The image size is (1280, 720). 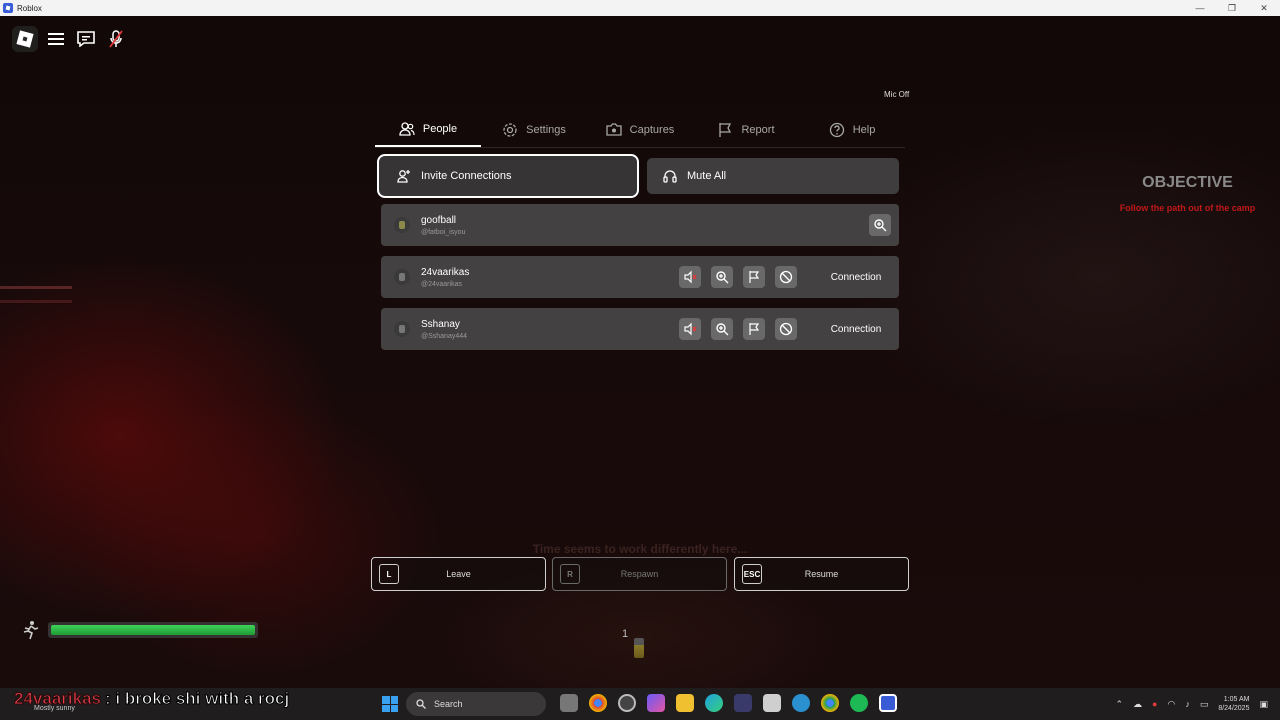 I want to click on tab-report: Report, so click(x=746, y=129).